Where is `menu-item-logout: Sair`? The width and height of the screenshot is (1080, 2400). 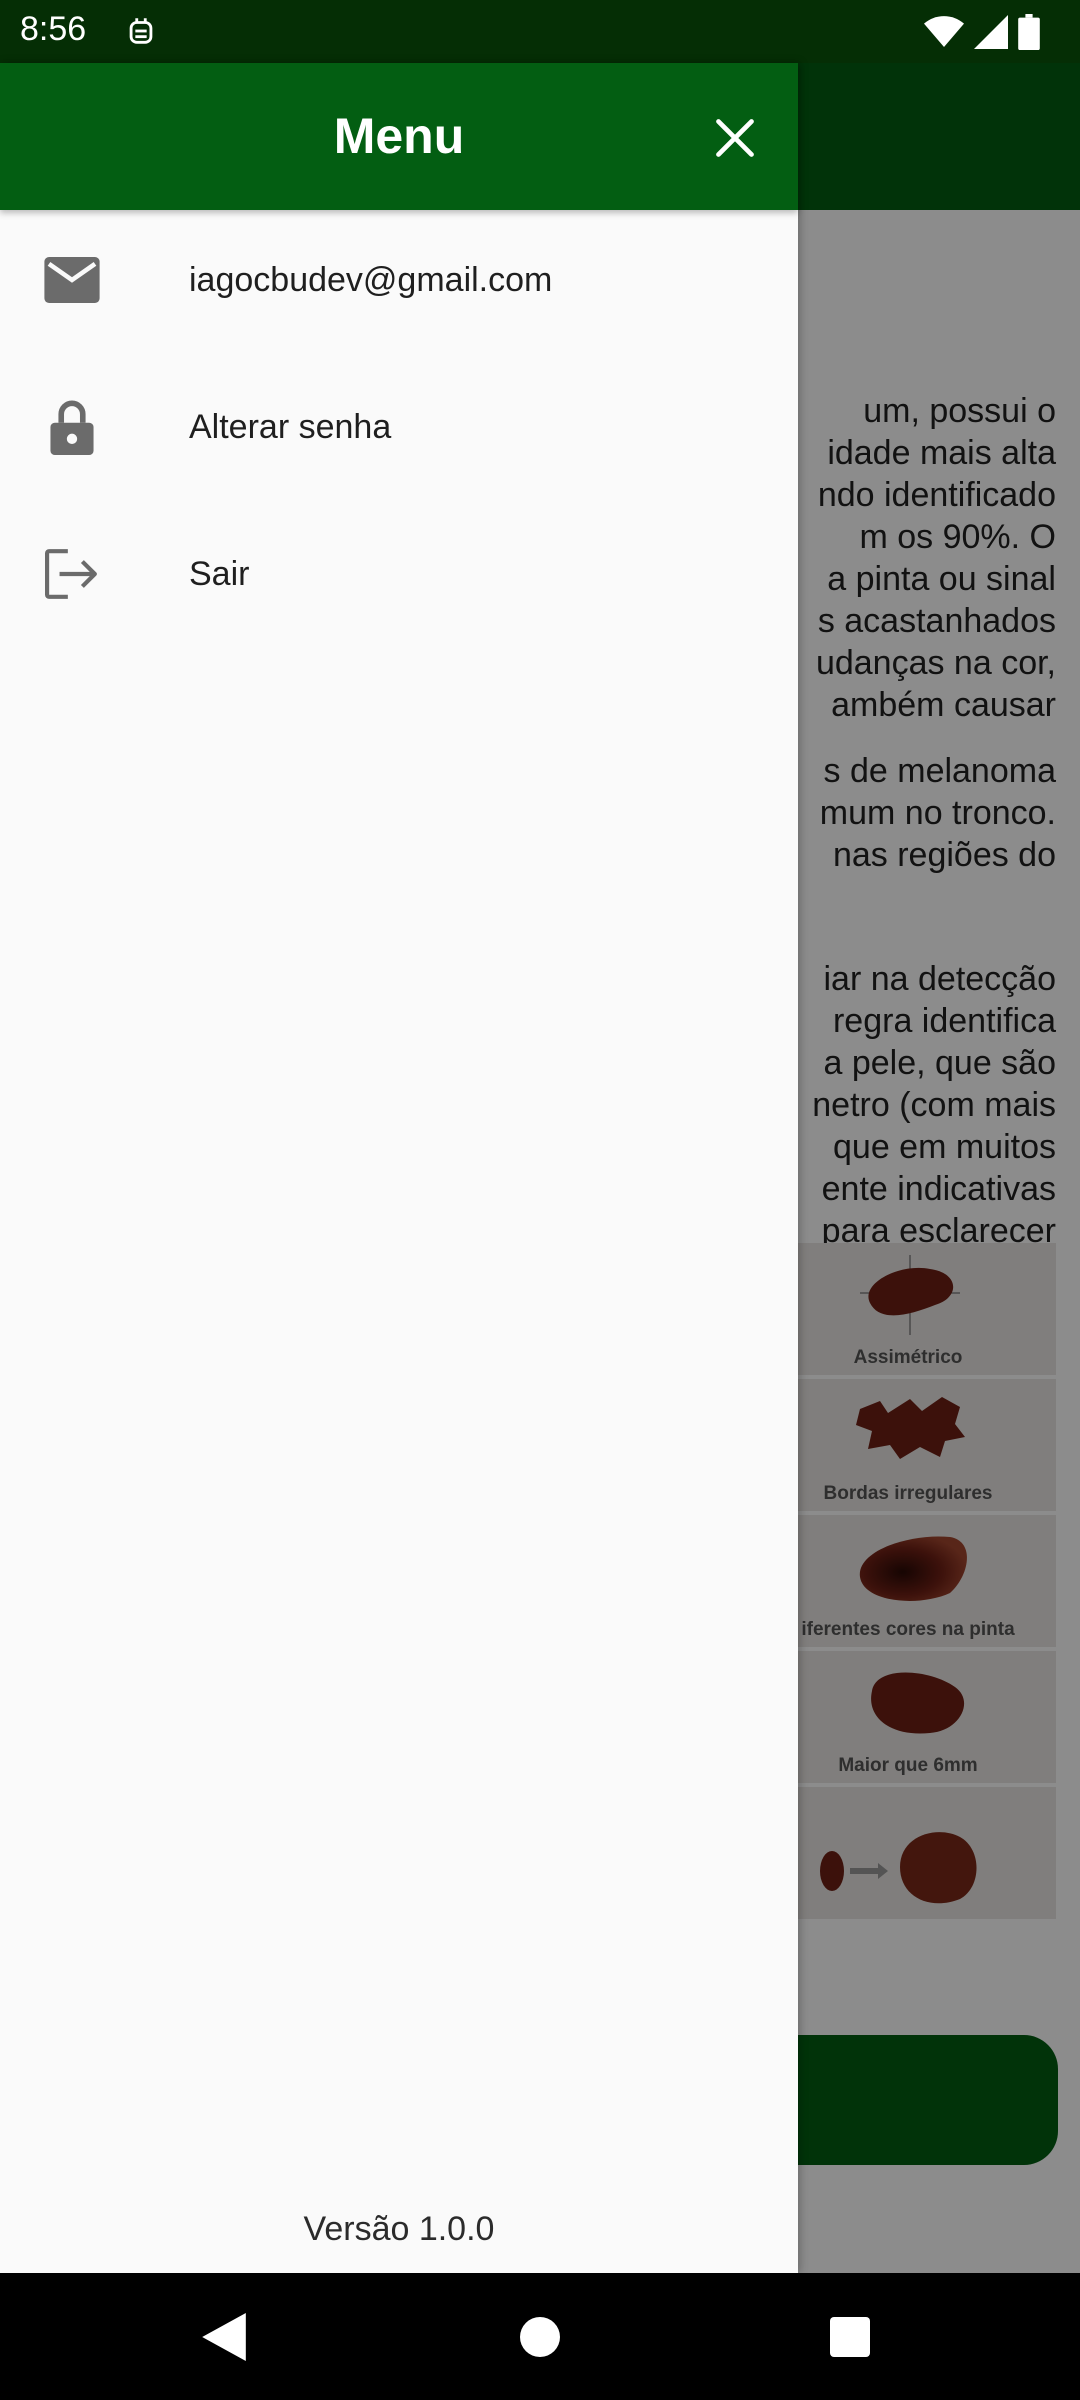
menu-item-logout: Sair is located at coordinates (399, 574).